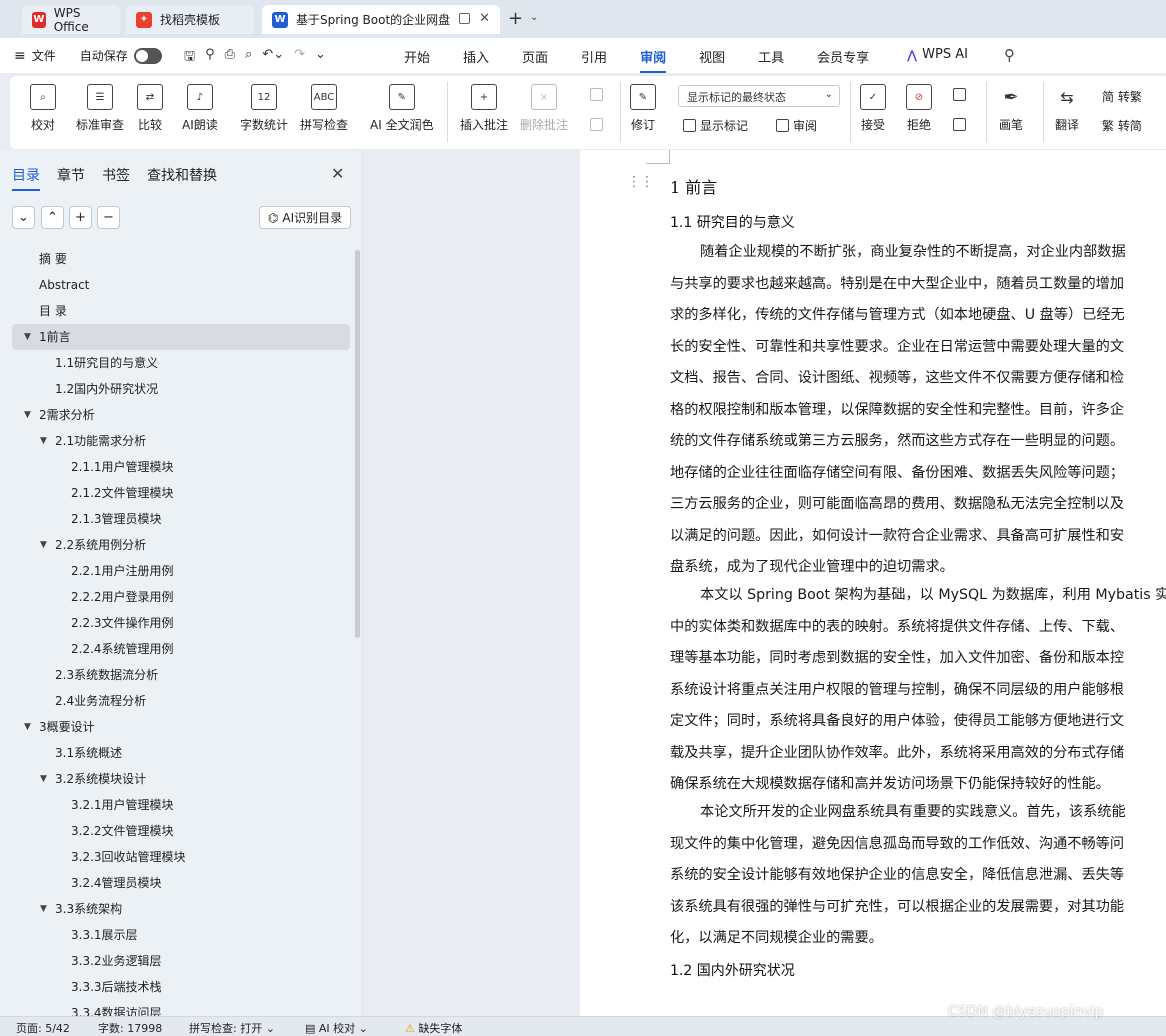  What do you see at coordinates (26, 178) in the screenshot?
I see `nav-tab-toc: 目录` at bounding box center [26, 178].